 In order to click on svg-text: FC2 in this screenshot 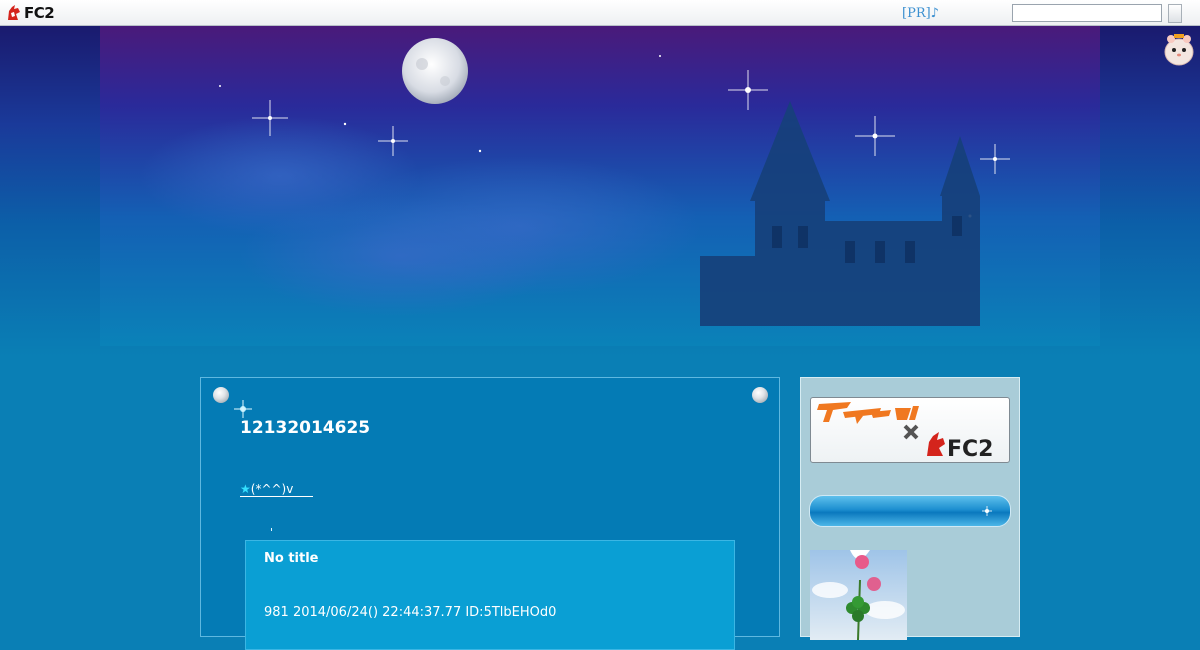, I will do `click(970, 449)`.